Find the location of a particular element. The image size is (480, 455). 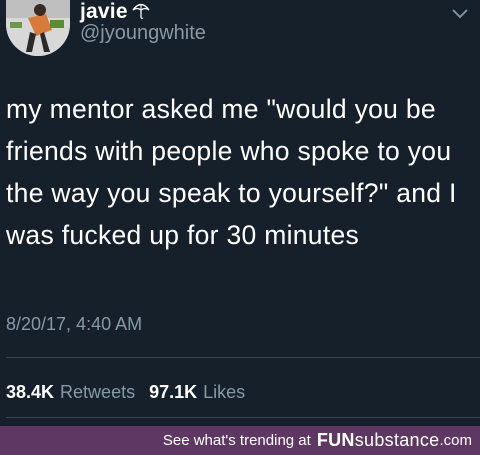

engagement-stats: 38.4K Retweets 97.1K Likes is located at coordinates (129, 392).